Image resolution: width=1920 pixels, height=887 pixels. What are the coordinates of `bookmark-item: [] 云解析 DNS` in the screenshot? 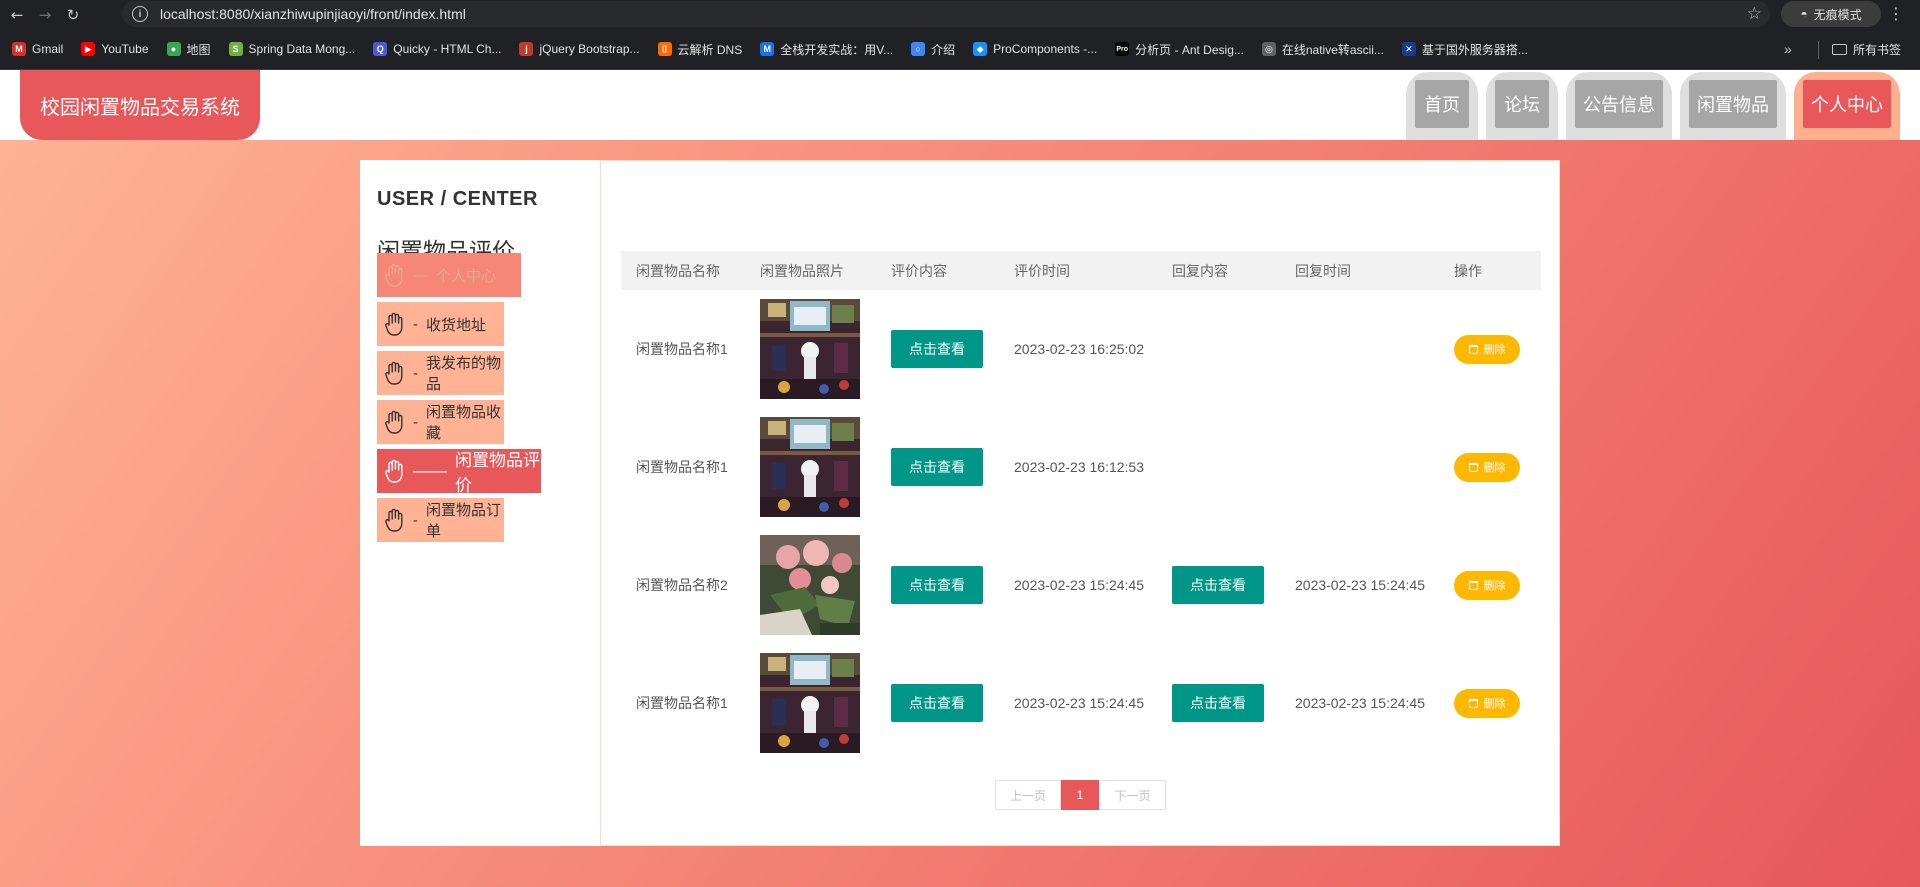 It's located at (700, 49).